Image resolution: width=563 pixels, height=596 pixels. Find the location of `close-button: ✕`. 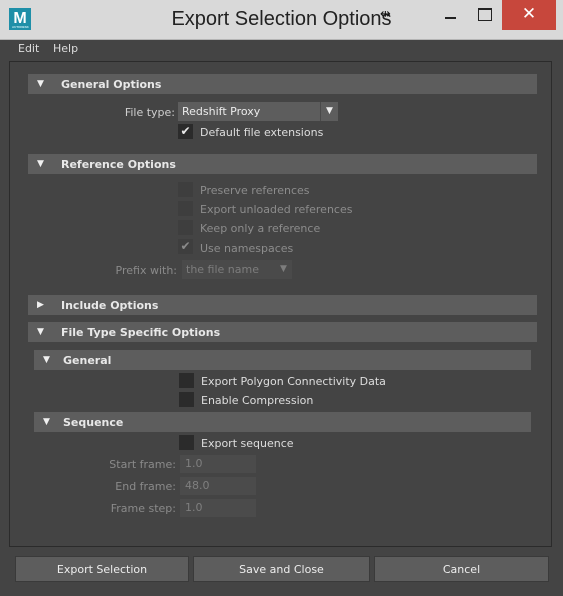

close-button: ✕ is located at coordinates (529, 15).